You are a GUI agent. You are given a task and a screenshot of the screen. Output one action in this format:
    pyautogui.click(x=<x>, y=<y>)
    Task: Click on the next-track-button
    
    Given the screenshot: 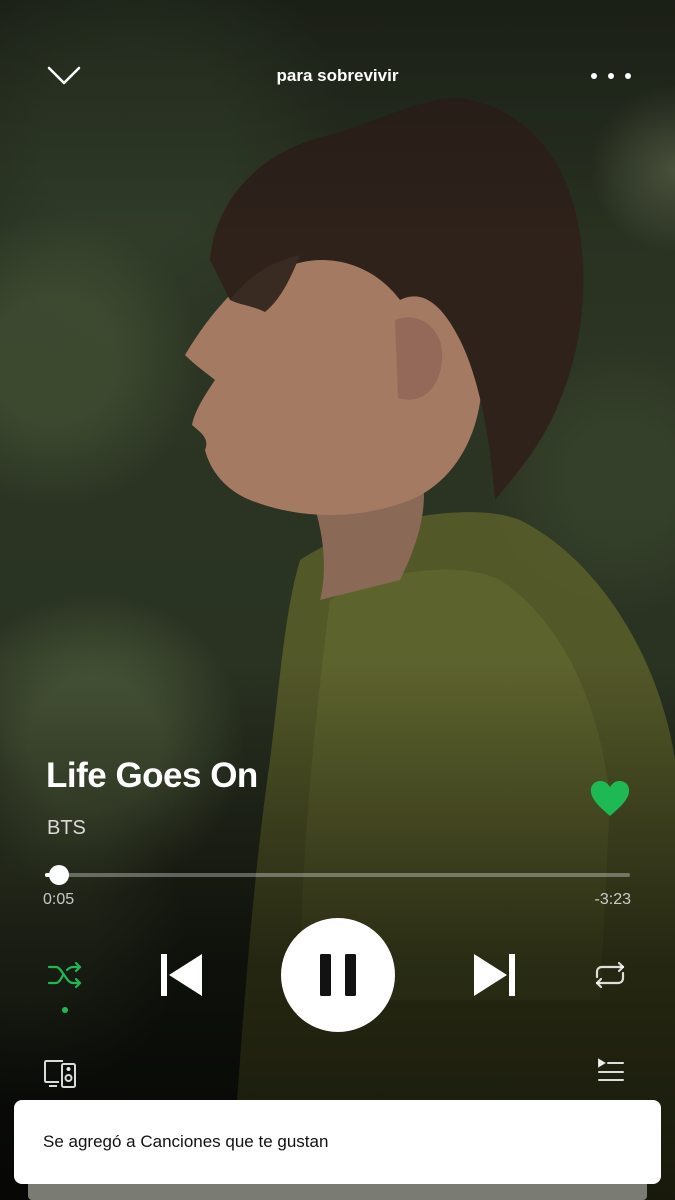 What is the action you would take?
    pyautogui.click(x=494, y=975)
    